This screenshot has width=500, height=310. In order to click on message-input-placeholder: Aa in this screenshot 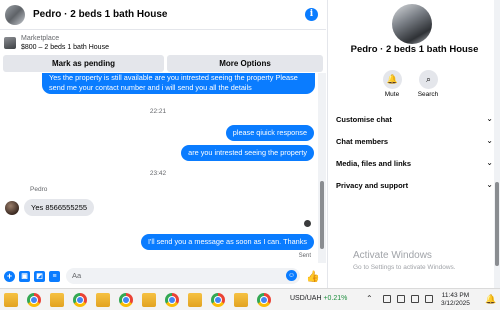, I will do `click(77, 275)`.